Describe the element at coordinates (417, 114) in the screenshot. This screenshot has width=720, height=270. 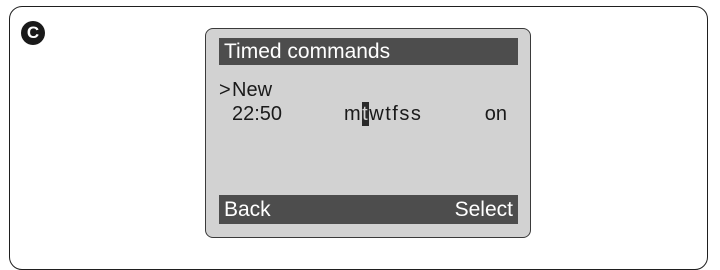
I see `day-sunday: s` at that location.